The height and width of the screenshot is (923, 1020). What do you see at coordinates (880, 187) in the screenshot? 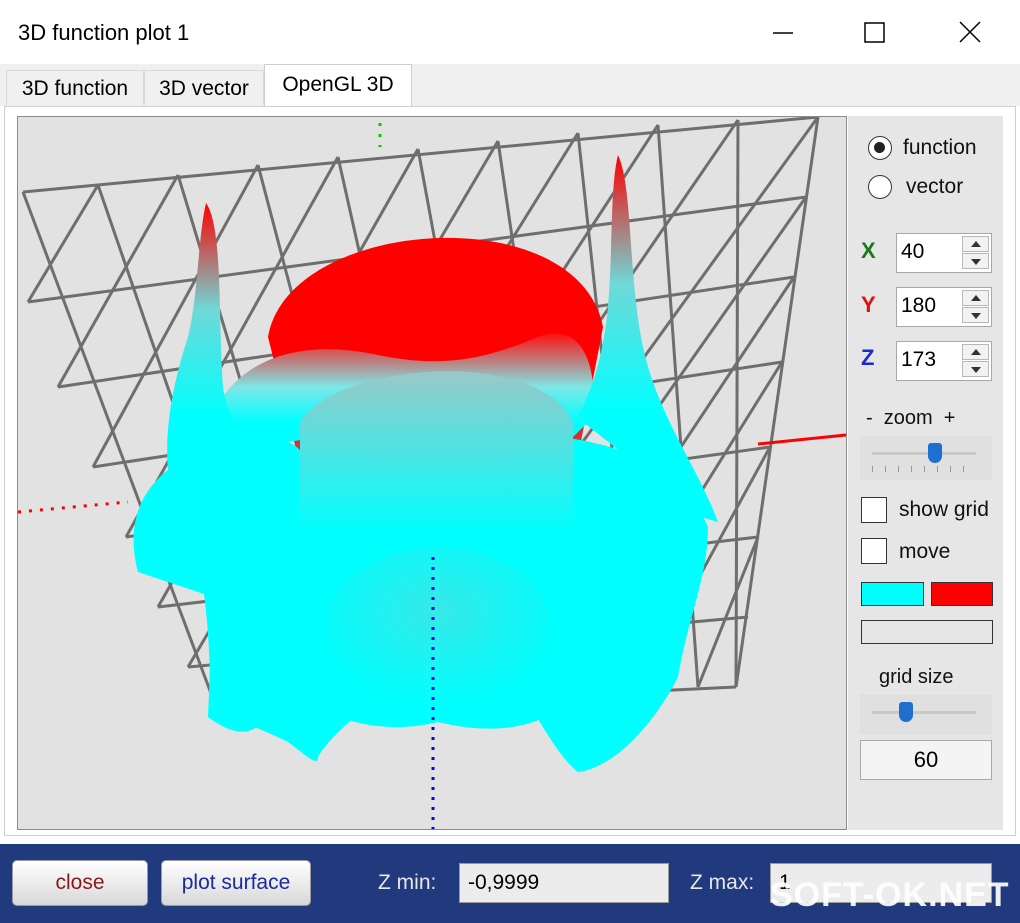
I see `radio-vector` at bounding box center [880, 187].